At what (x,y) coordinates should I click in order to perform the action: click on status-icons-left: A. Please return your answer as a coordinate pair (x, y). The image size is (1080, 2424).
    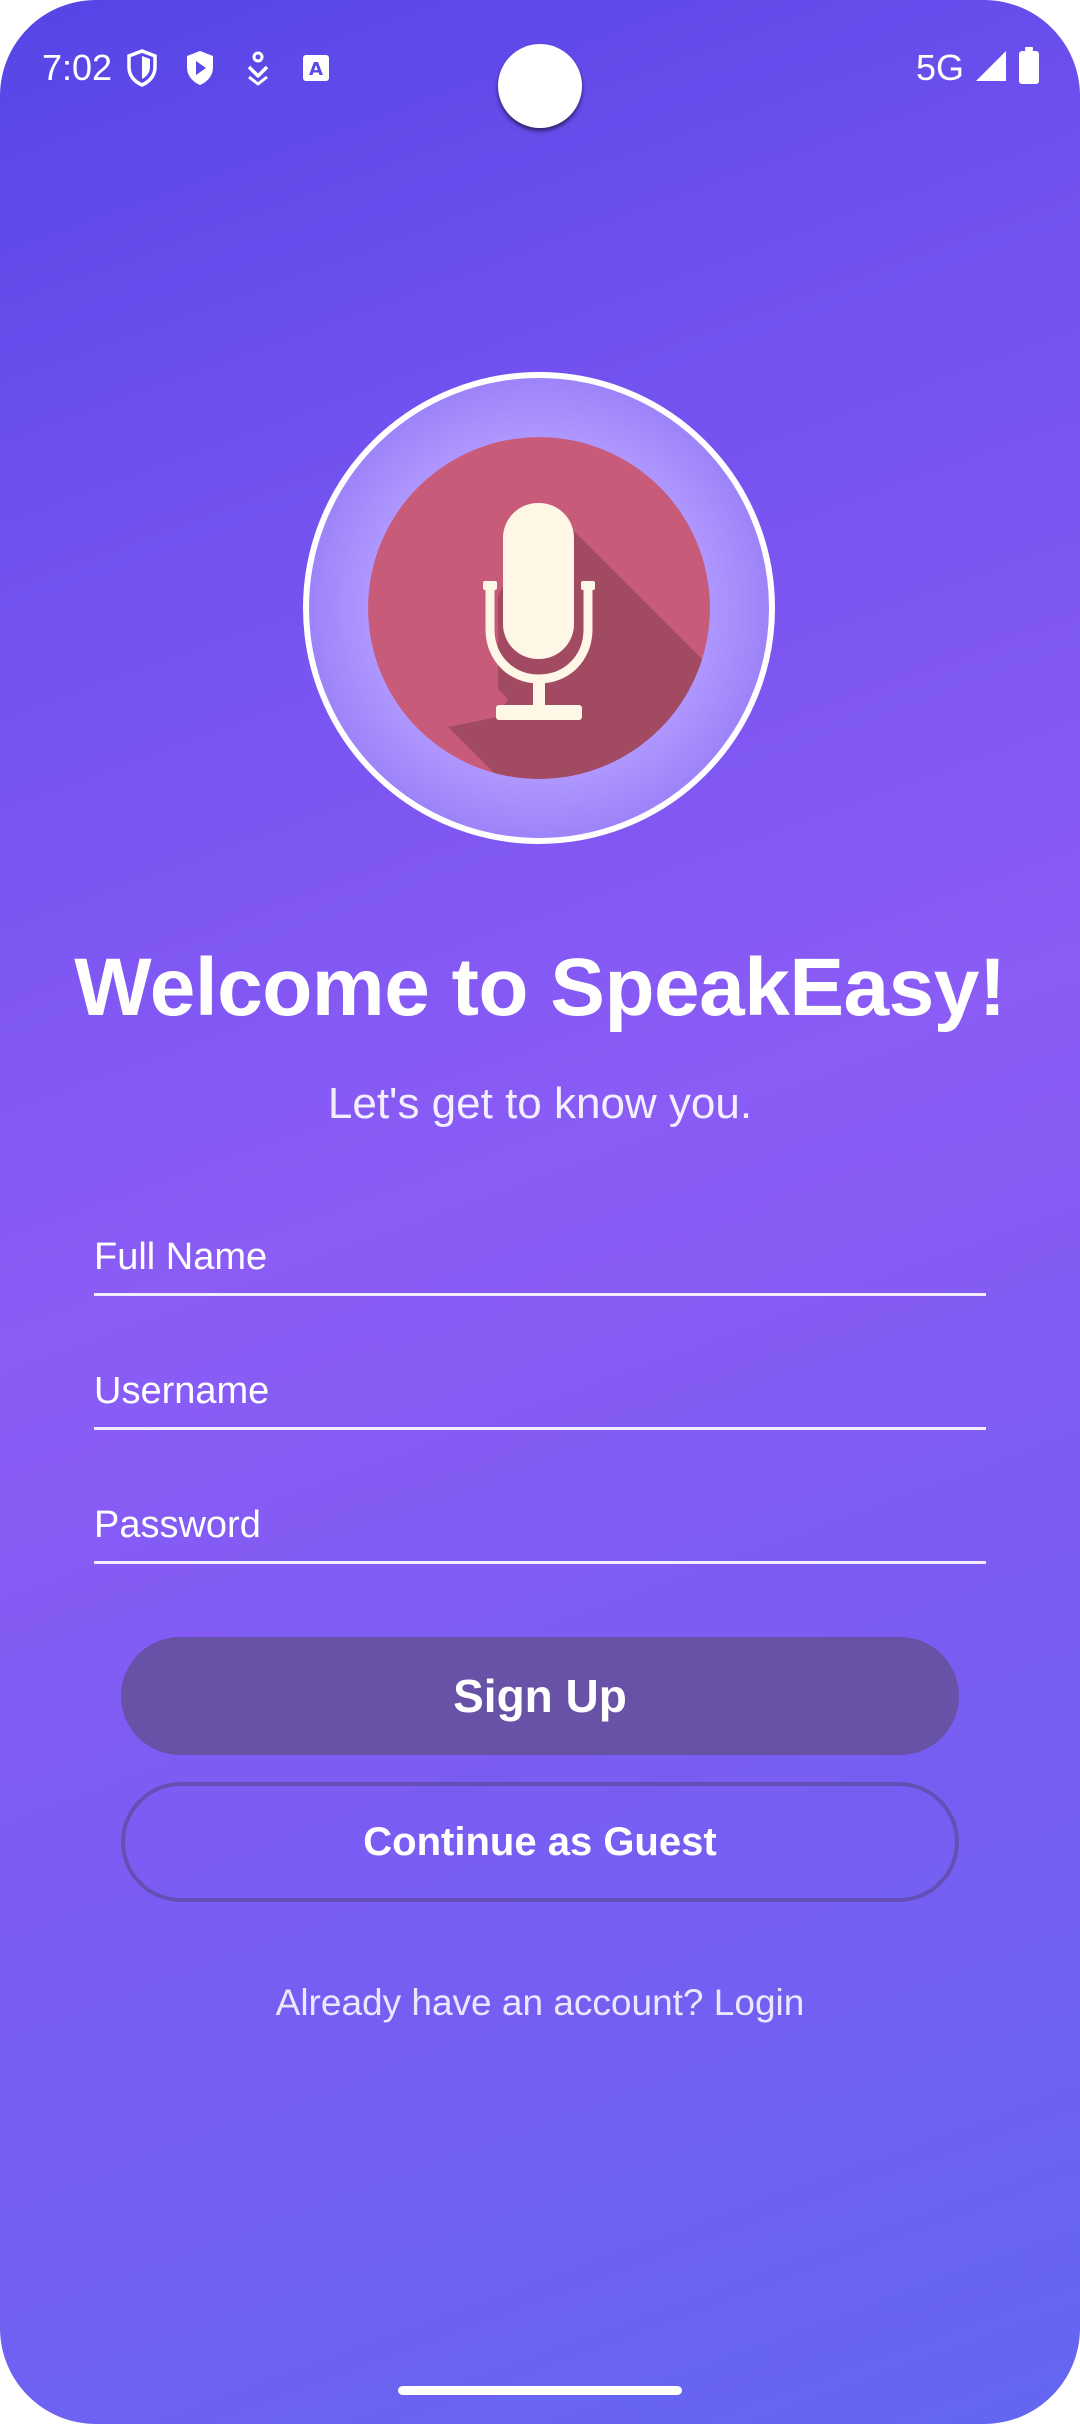
    Looking at the image, I should click on (229, 68).